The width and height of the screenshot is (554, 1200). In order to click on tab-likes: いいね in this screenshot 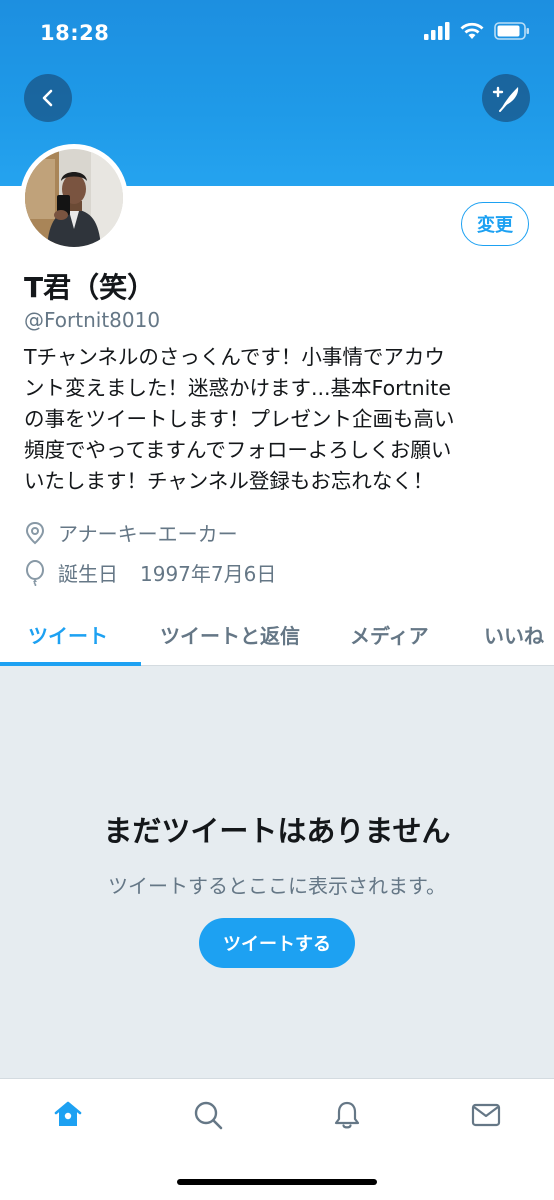, I will do `click(514, 634)`.